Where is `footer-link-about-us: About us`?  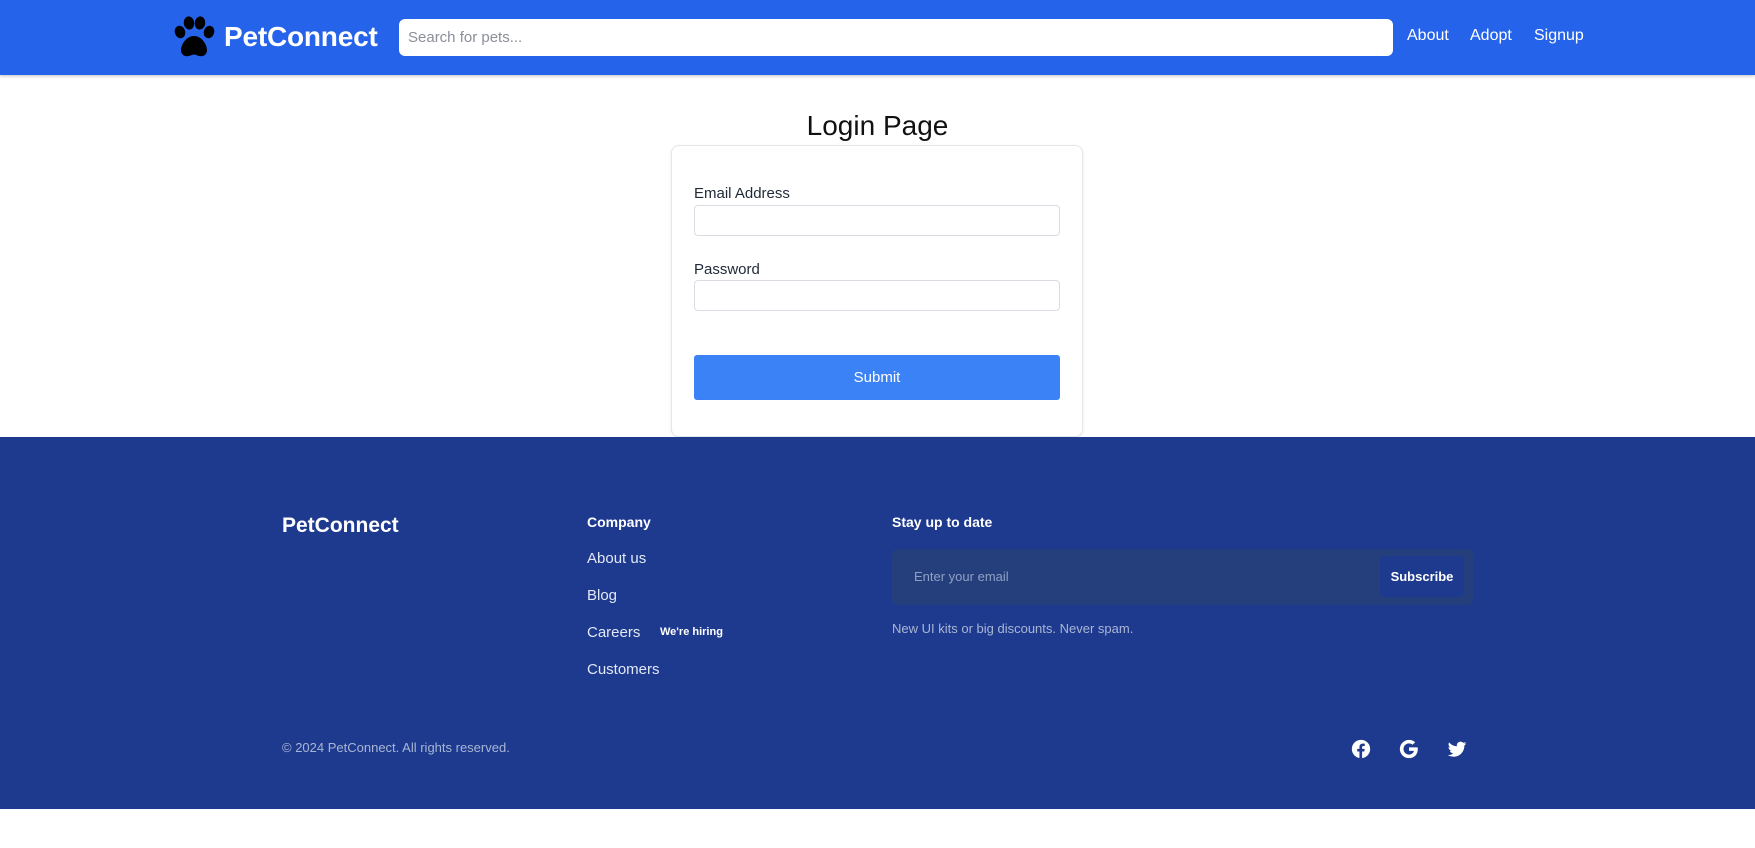
footer-link-about-us: About us is located at coordinates (616, 558).